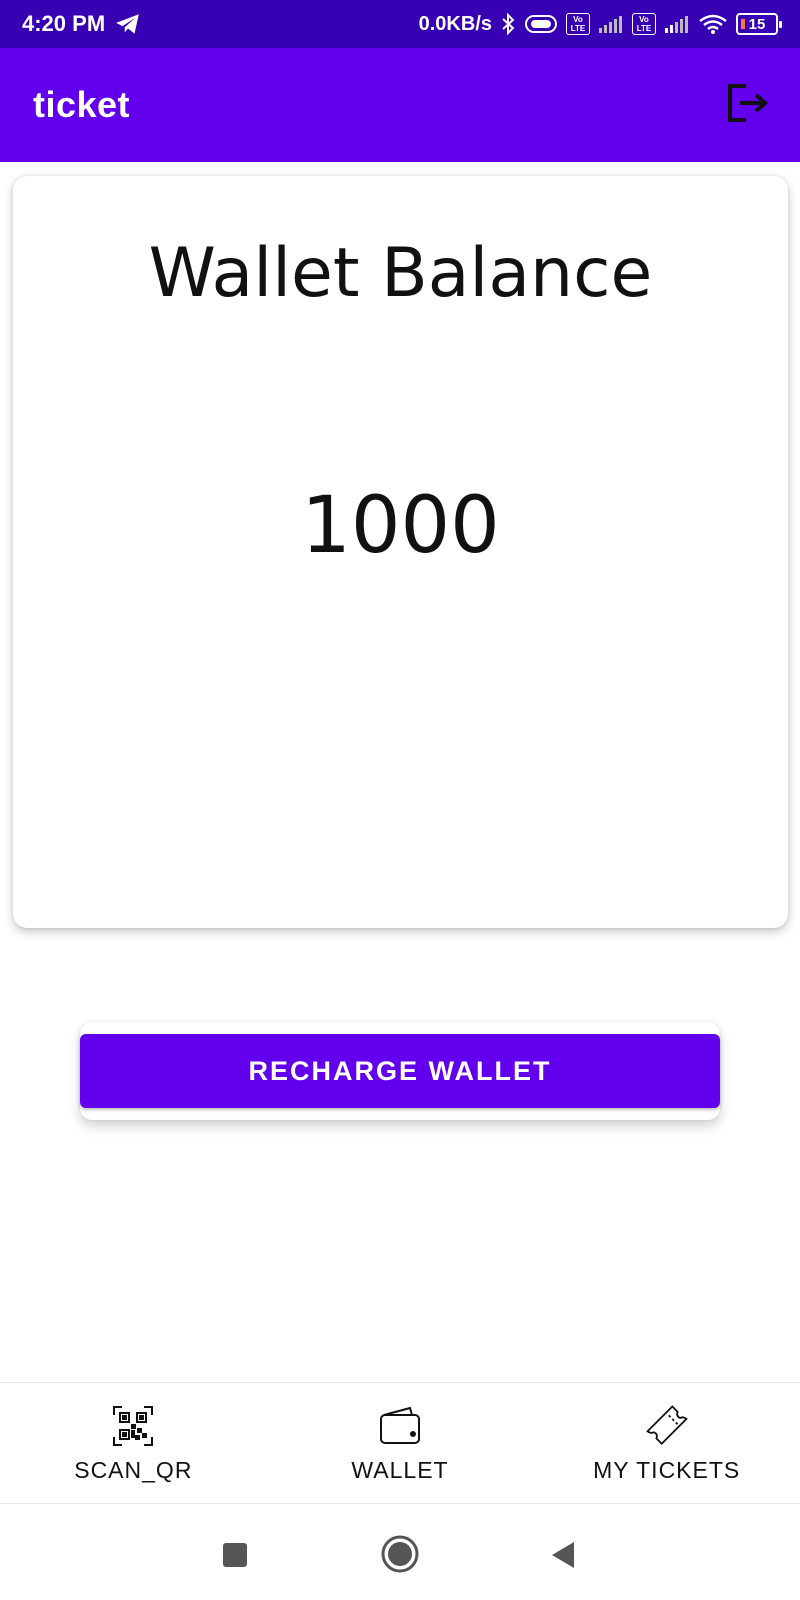 The height and width of the screenshot is (1600, 800). I want to click on wallet-balance-title: Wallet Balance, so click(400, 273).